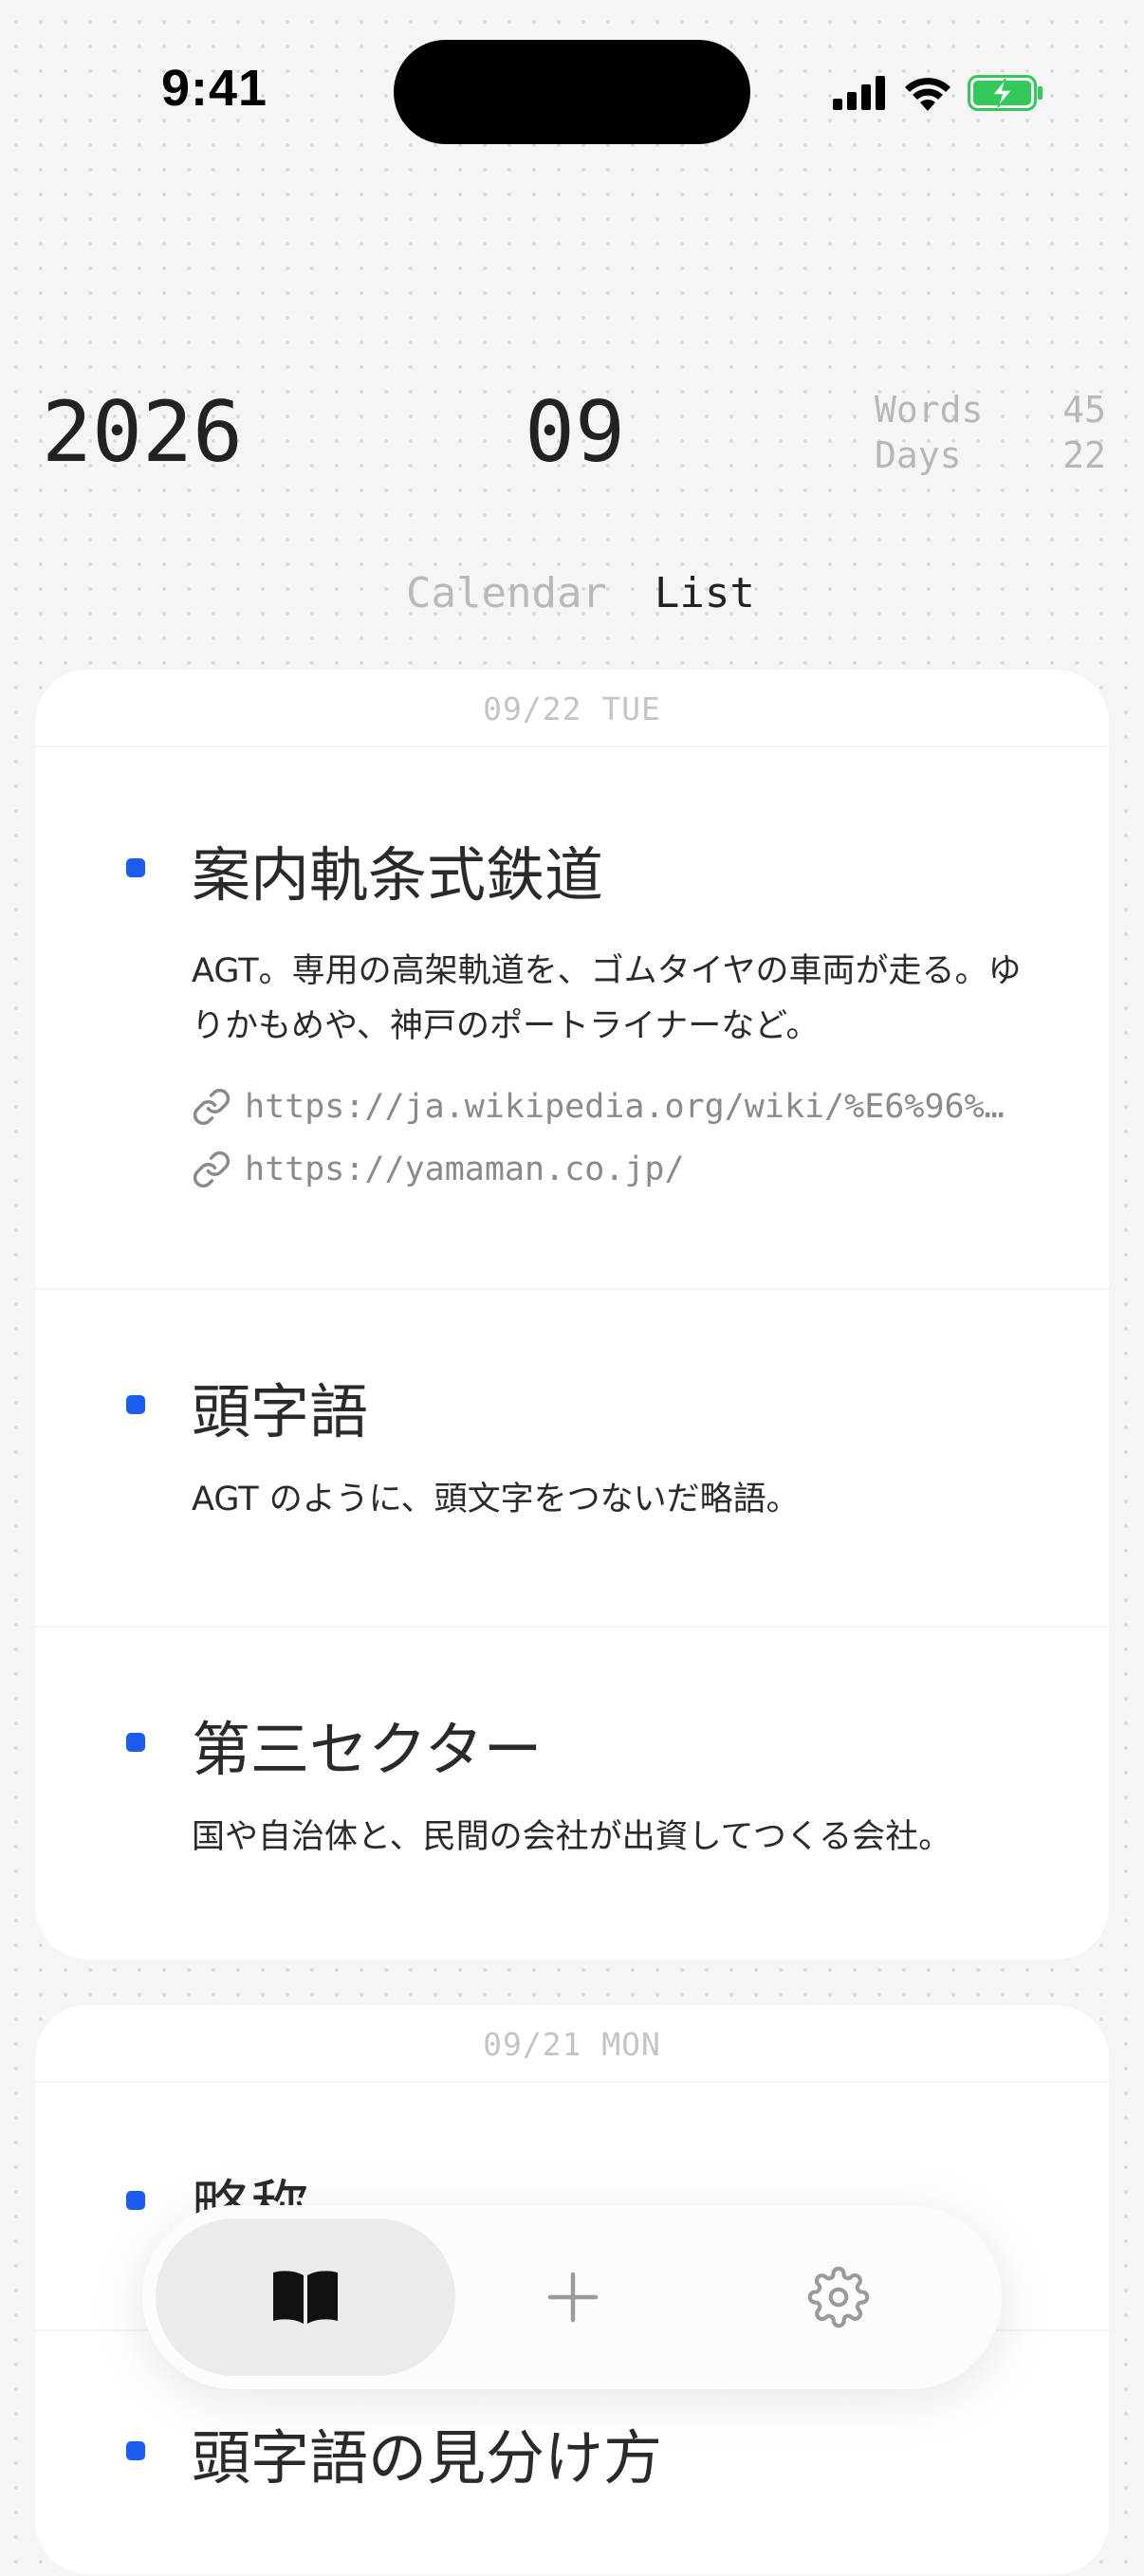 The image size is (1144, 2576). Describe the element at coordinates (575, 432) in the screenshot. I see `month-label: 09` at that location.